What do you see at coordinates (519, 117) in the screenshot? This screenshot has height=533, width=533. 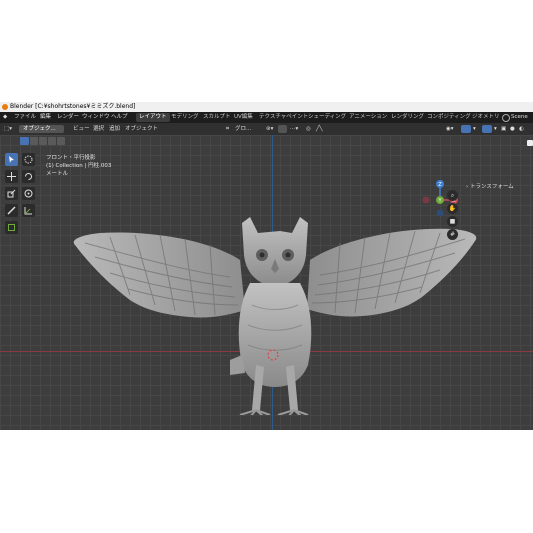 I see `scene-selector: Scene` at bounding box center [519, 117].